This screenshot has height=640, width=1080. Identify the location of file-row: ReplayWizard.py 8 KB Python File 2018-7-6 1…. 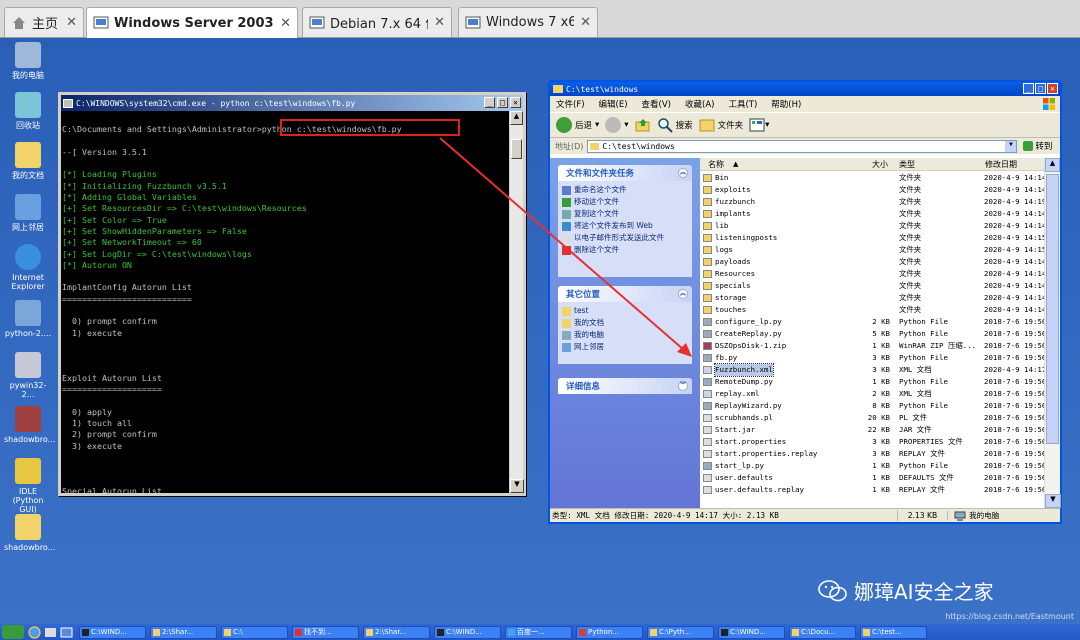
(873, 406).